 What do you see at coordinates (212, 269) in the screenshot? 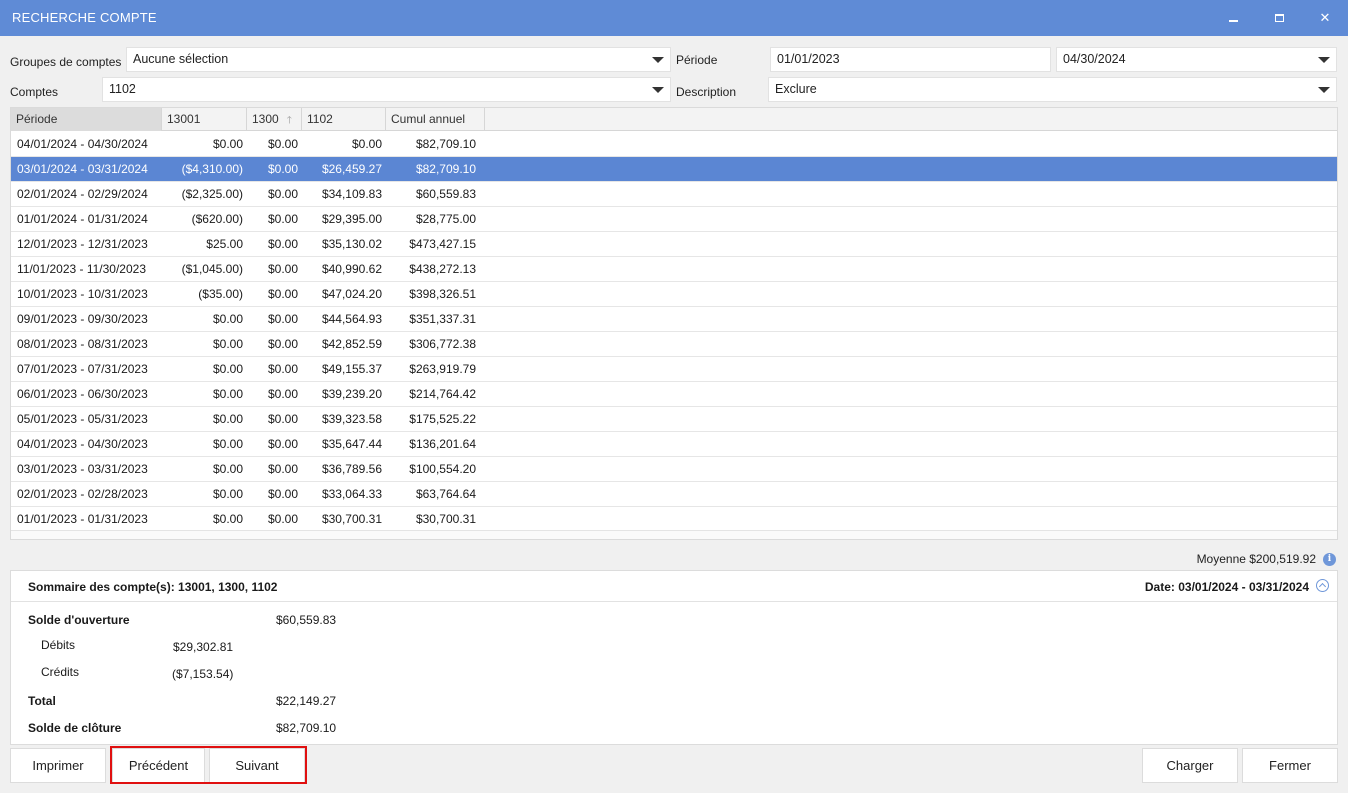
I see `cell-c13001: ($1,045.00)` at bounding box center [212, 269].